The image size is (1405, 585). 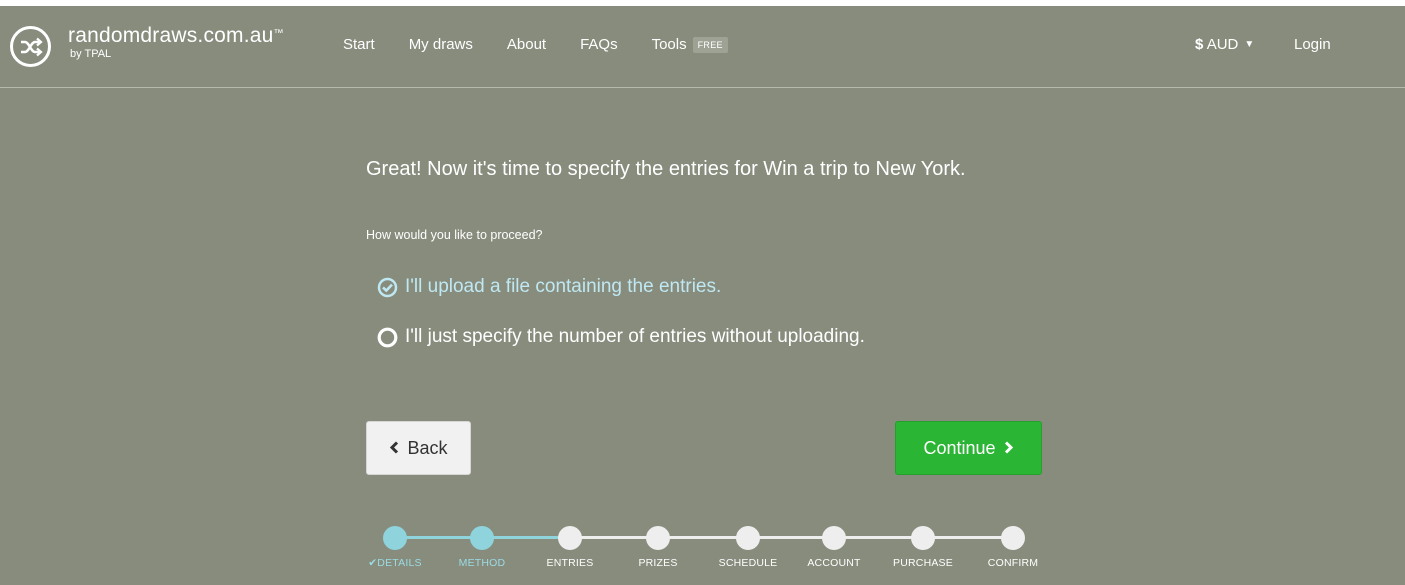 I want to click on step-label: ✔DETAILS, so click(x=395, y=563).